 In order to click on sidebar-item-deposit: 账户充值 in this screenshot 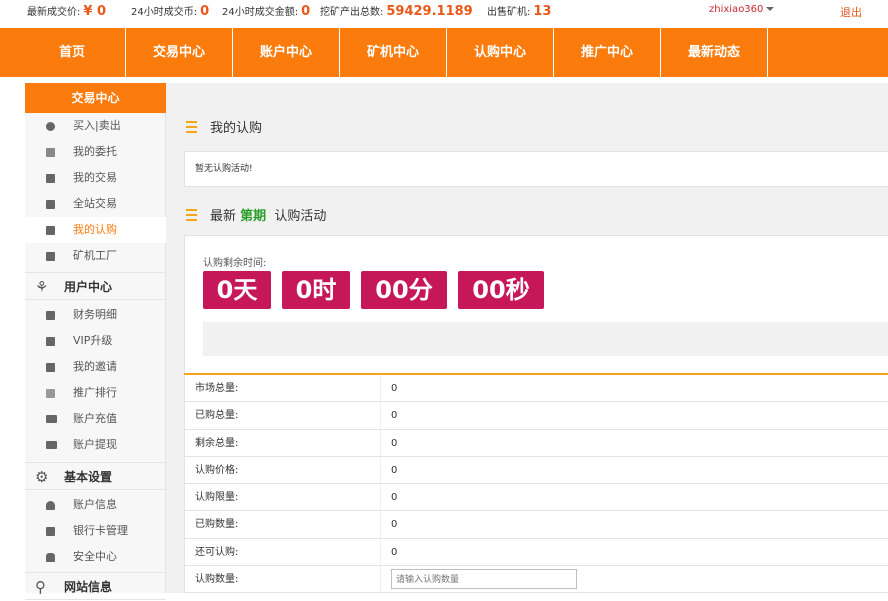, I will do `click(95, 419)`.